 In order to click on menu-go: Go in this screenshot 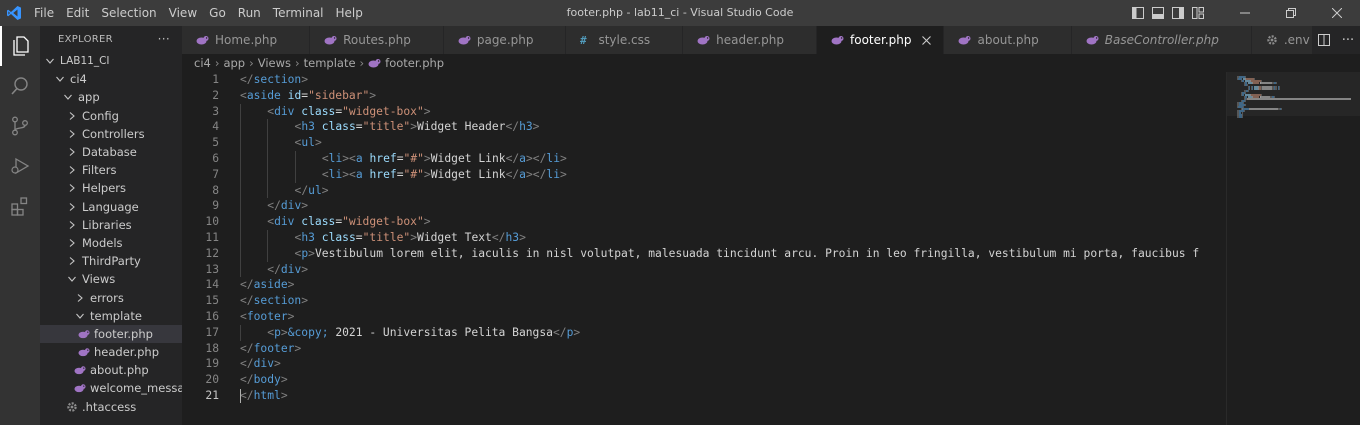, I will do `click(217, 13)`.